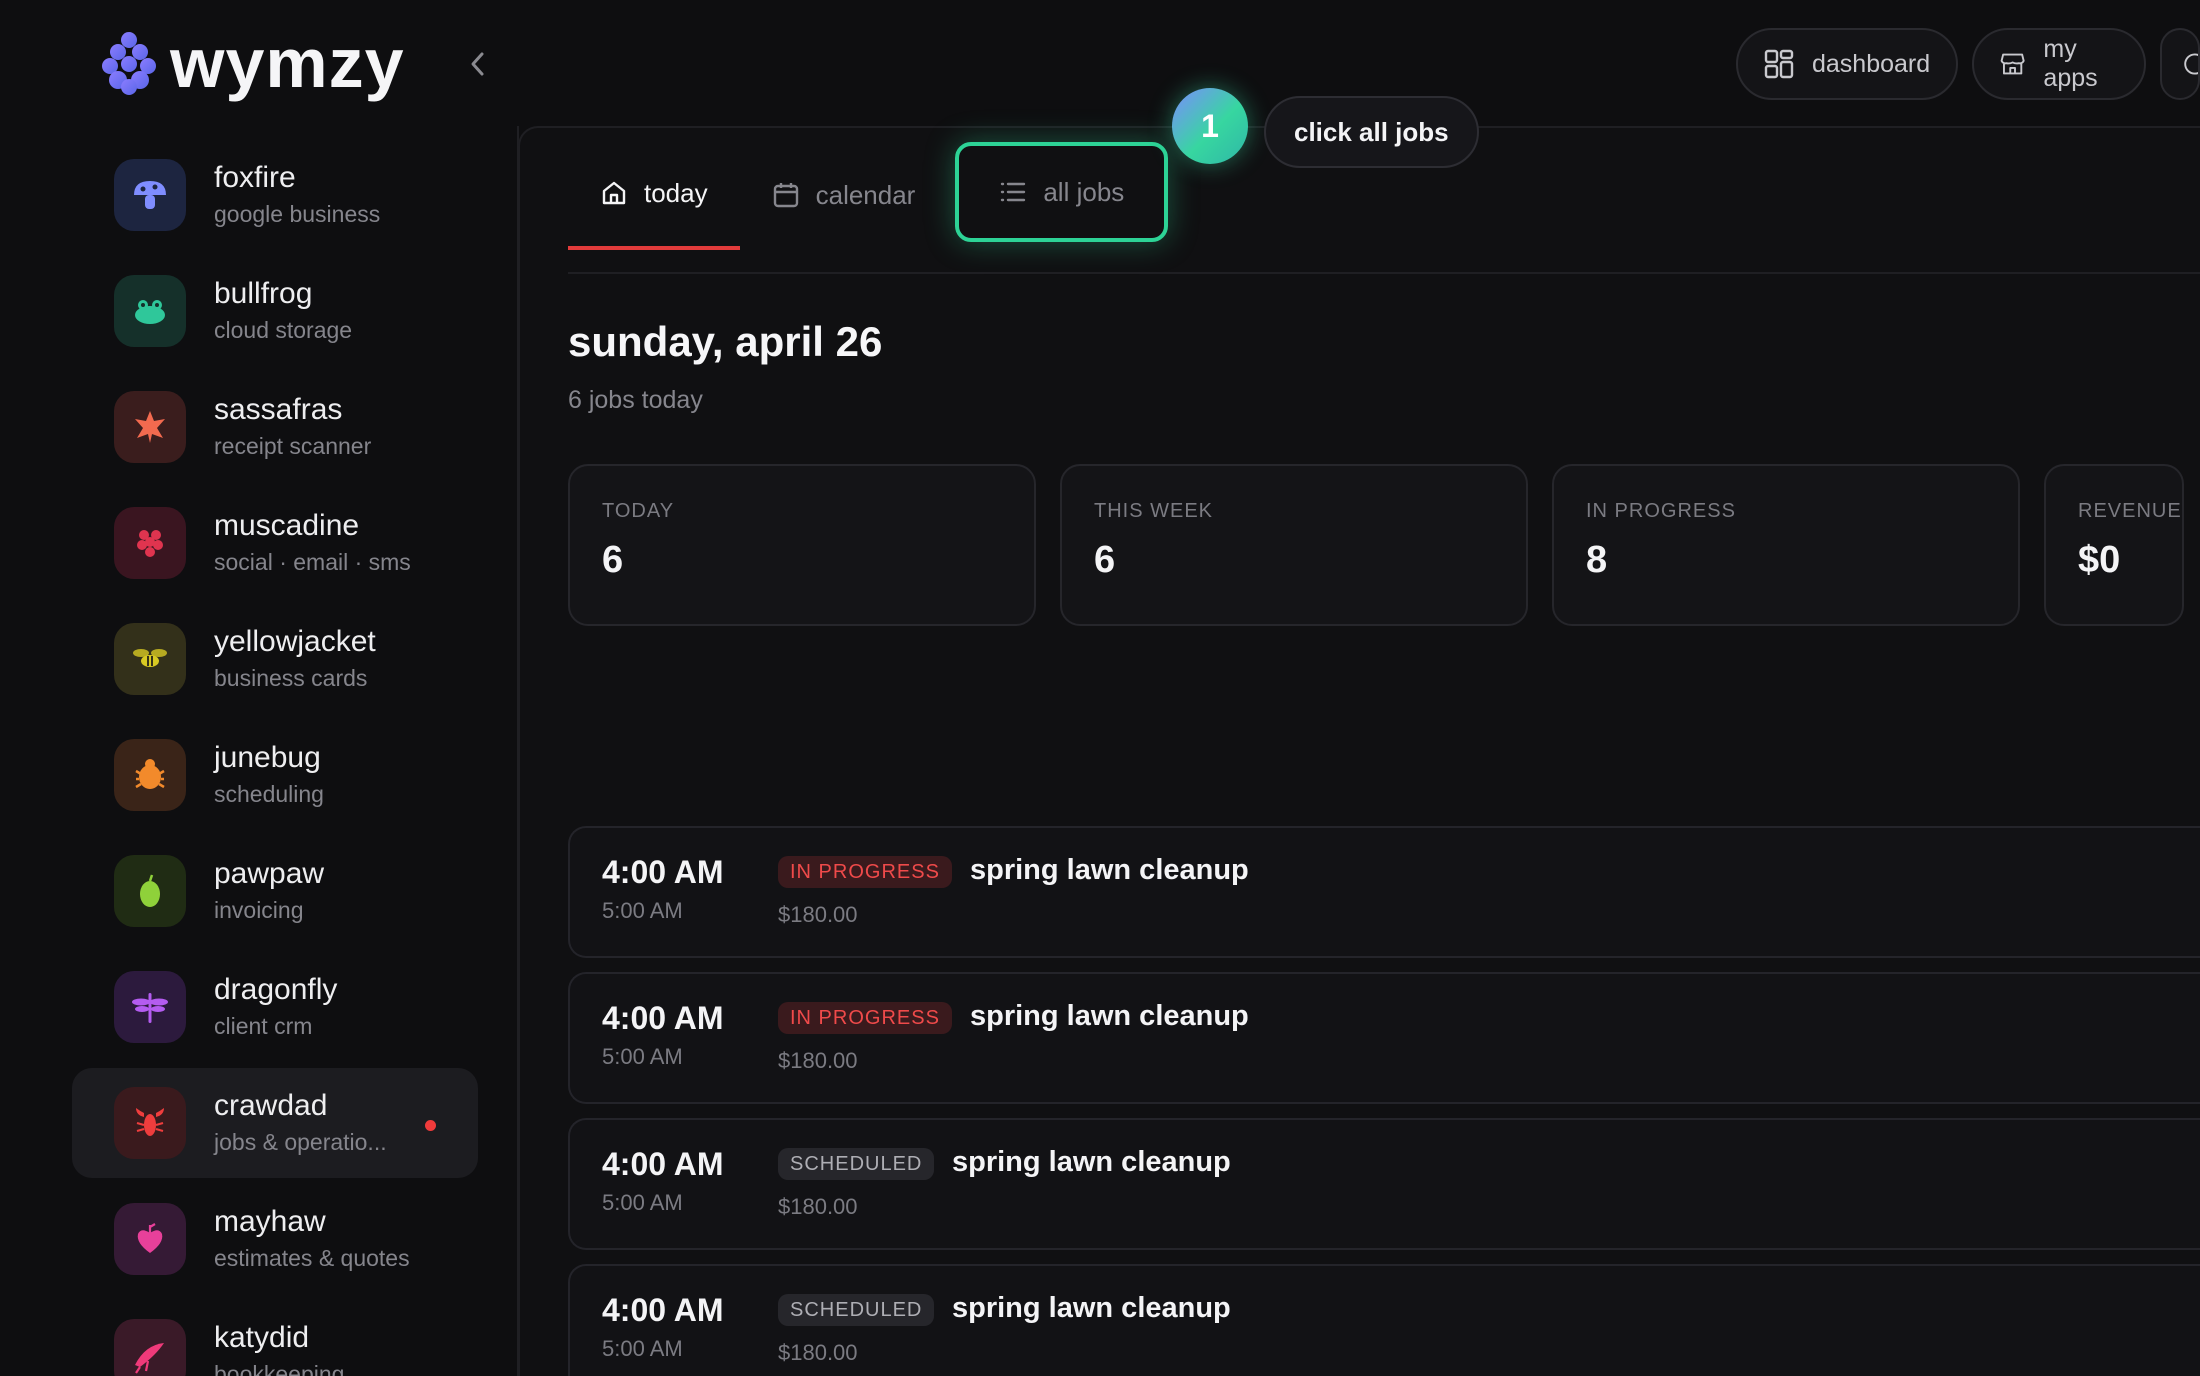 This screenshot has height=1376, width=2200. What do you see at coordinates (1779, 64) in the screenshot?
I see `grid-icon` at bounding box center [1779, 64].